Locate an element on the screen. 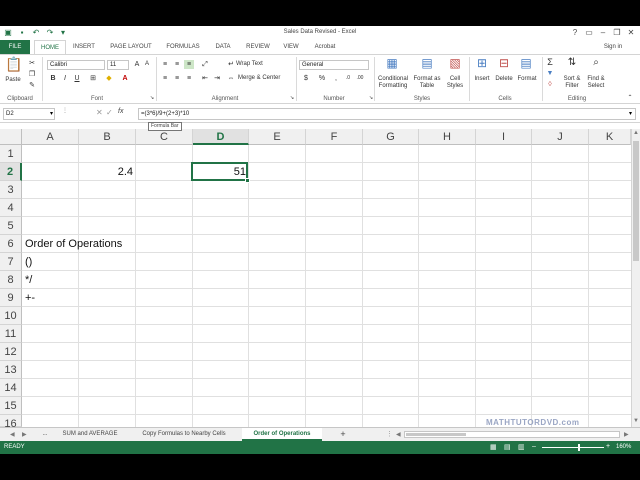 The width and height of the screenshot is (640, 480). row-header-2: 2 is located at coordinates (11, 172).